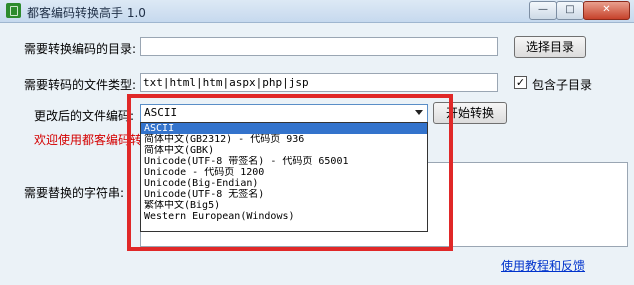  What do you see at coordinates (562, 85) in the screenshot?
I see `include-subdirs-label: 包含子目录` at bounding box center [562, 85].